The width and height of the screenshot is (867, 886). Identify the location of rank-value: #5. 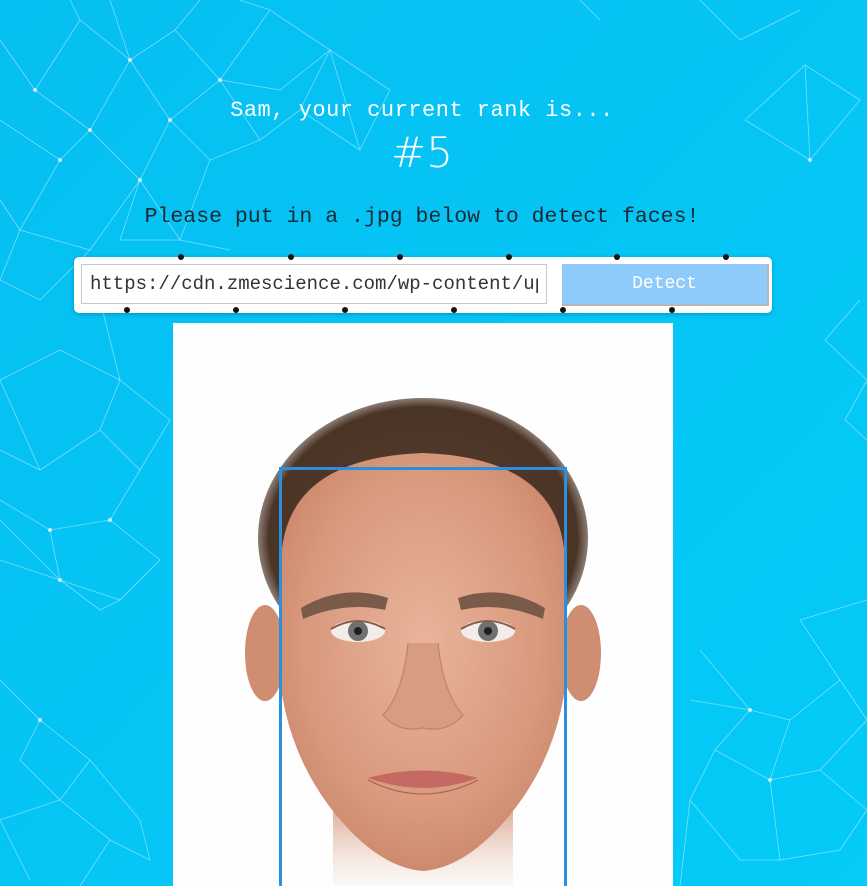
(422, 152).